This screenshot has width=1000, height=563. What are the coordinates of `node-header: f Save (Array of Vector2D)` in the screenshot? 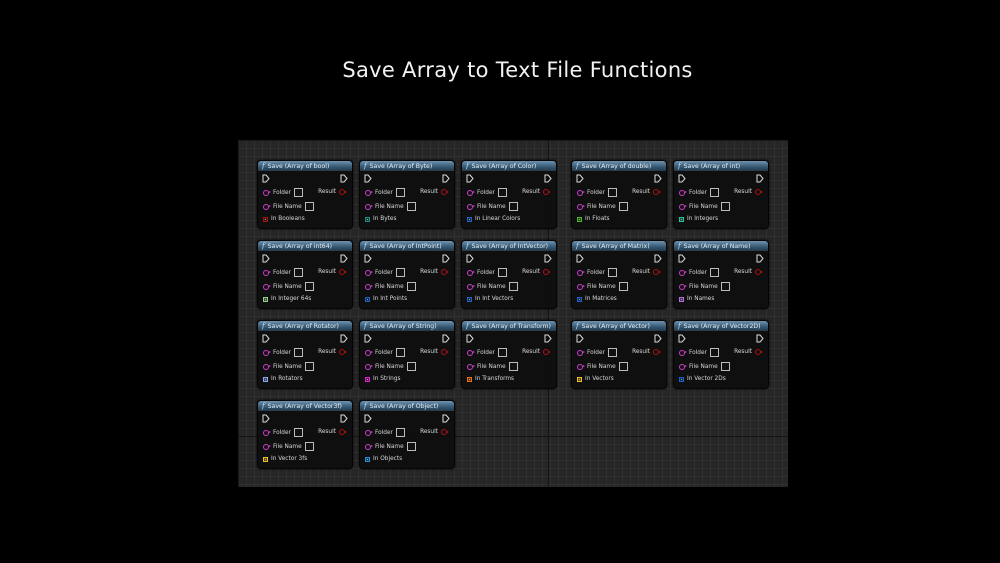 It's located at (721, 326).